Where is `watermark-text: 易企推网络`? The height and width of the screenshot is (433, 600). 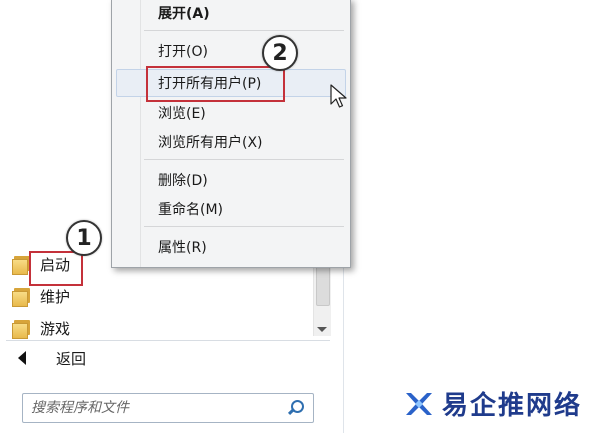
watermark-text: 易企推网络 is located at coordinates (512, 406).